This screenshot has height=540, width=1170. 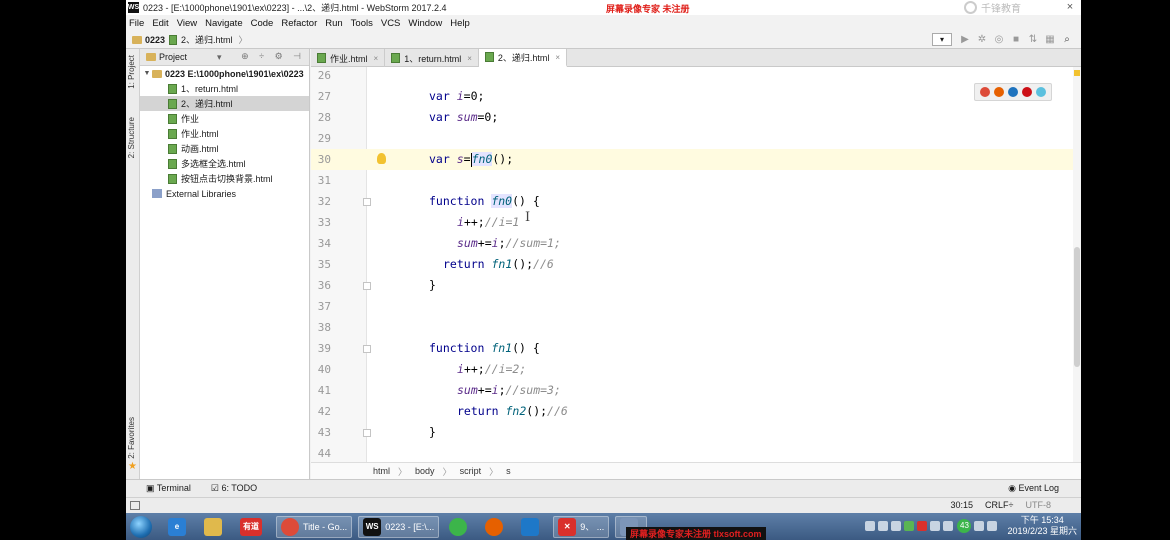 I want to click on tree-item-checkbox-html: 多选框全选.html, so click(x=224, y=163).